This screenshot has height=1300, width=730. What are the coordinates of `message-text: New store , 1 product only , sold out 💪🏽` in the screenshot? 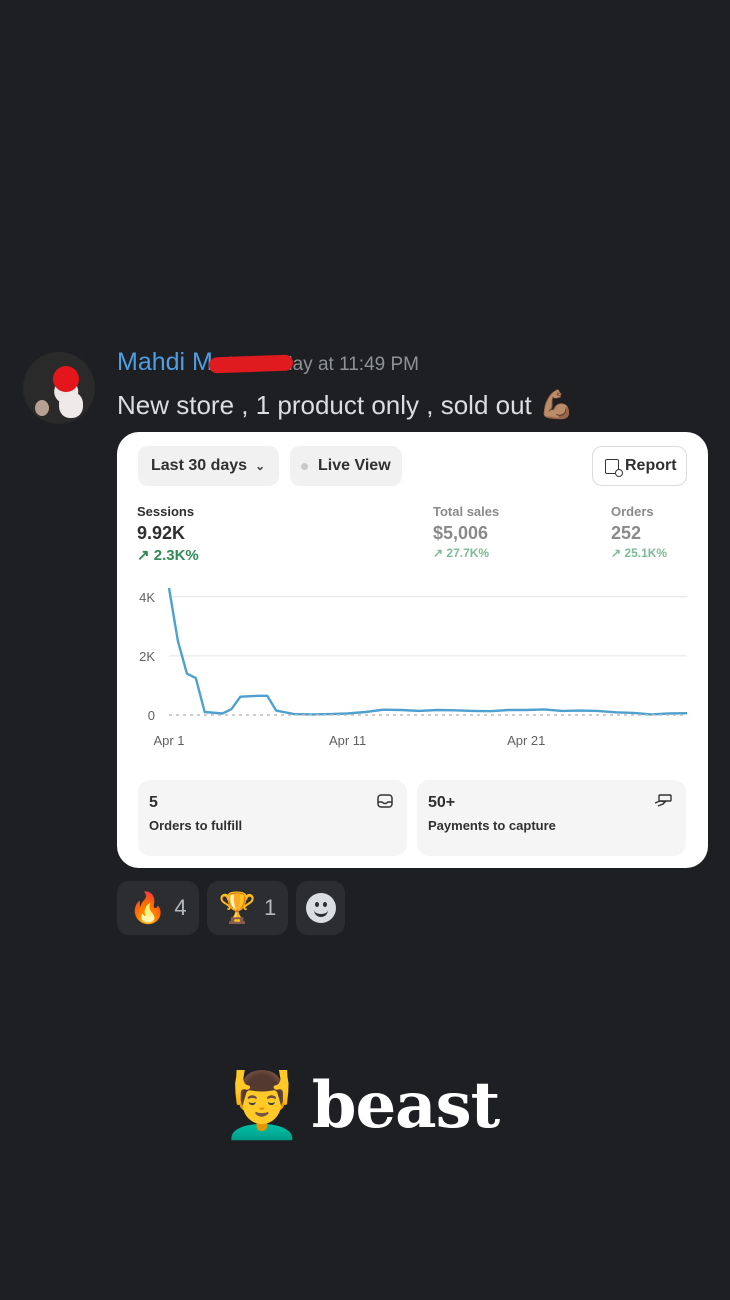 It's located at (345, 404).